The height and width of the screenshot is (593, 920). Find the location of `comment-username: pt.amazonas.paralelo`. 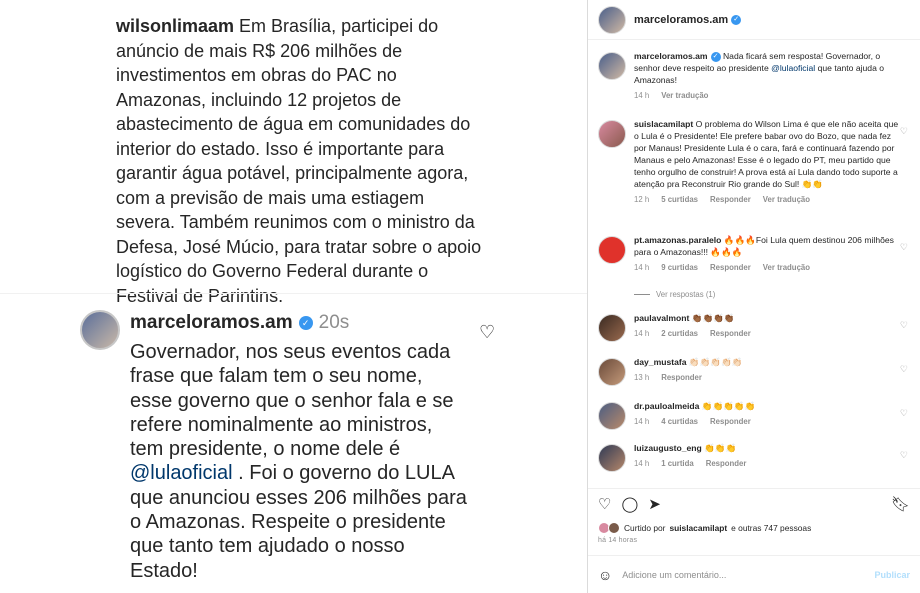

comment-username: pt.amazonas.paralelo is located at coordinates (677, 240).